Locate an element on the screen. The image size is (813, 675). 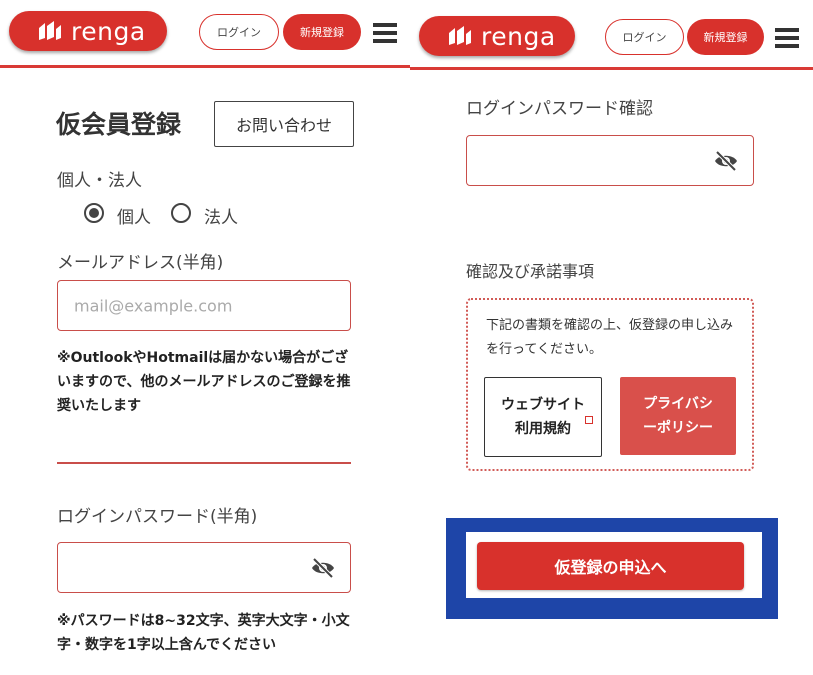
email-field: mail@example.com is located at coordinates (204, 305).